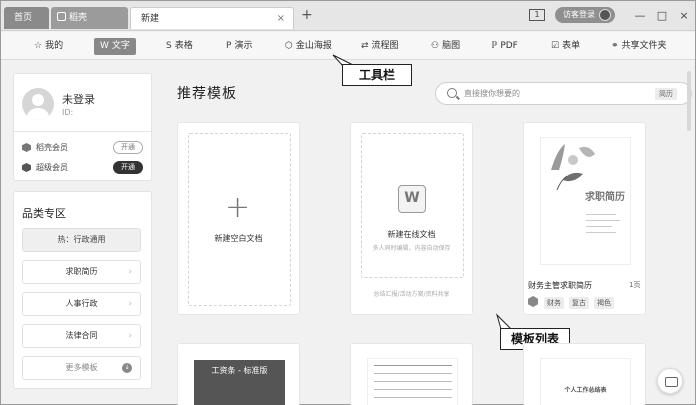 The image size is (696, 405). What do you see at coordinates (307, 15) in the screenshot?
I see `new-tab-button: +` at bounding box center [307, 15].